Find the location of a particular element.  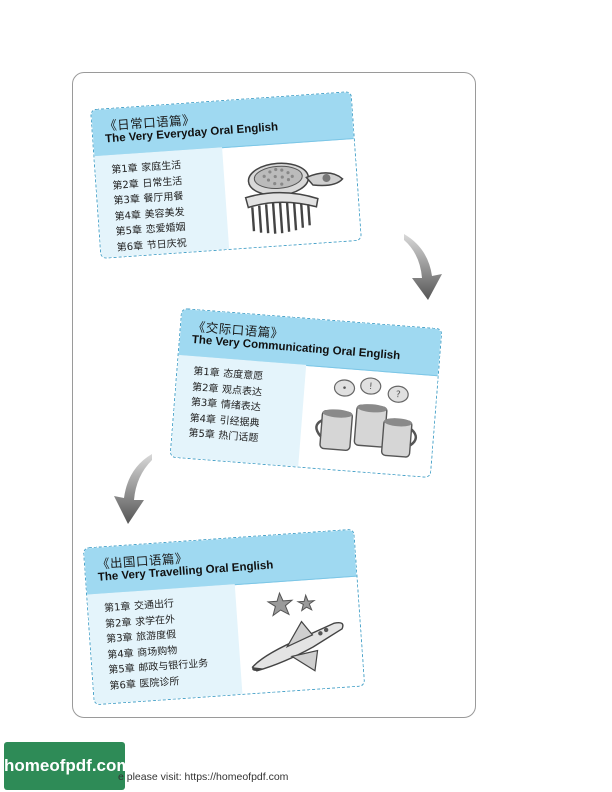

footer-note: e please visit: https://homeofpdf.com is located at coordinates (203, 777).